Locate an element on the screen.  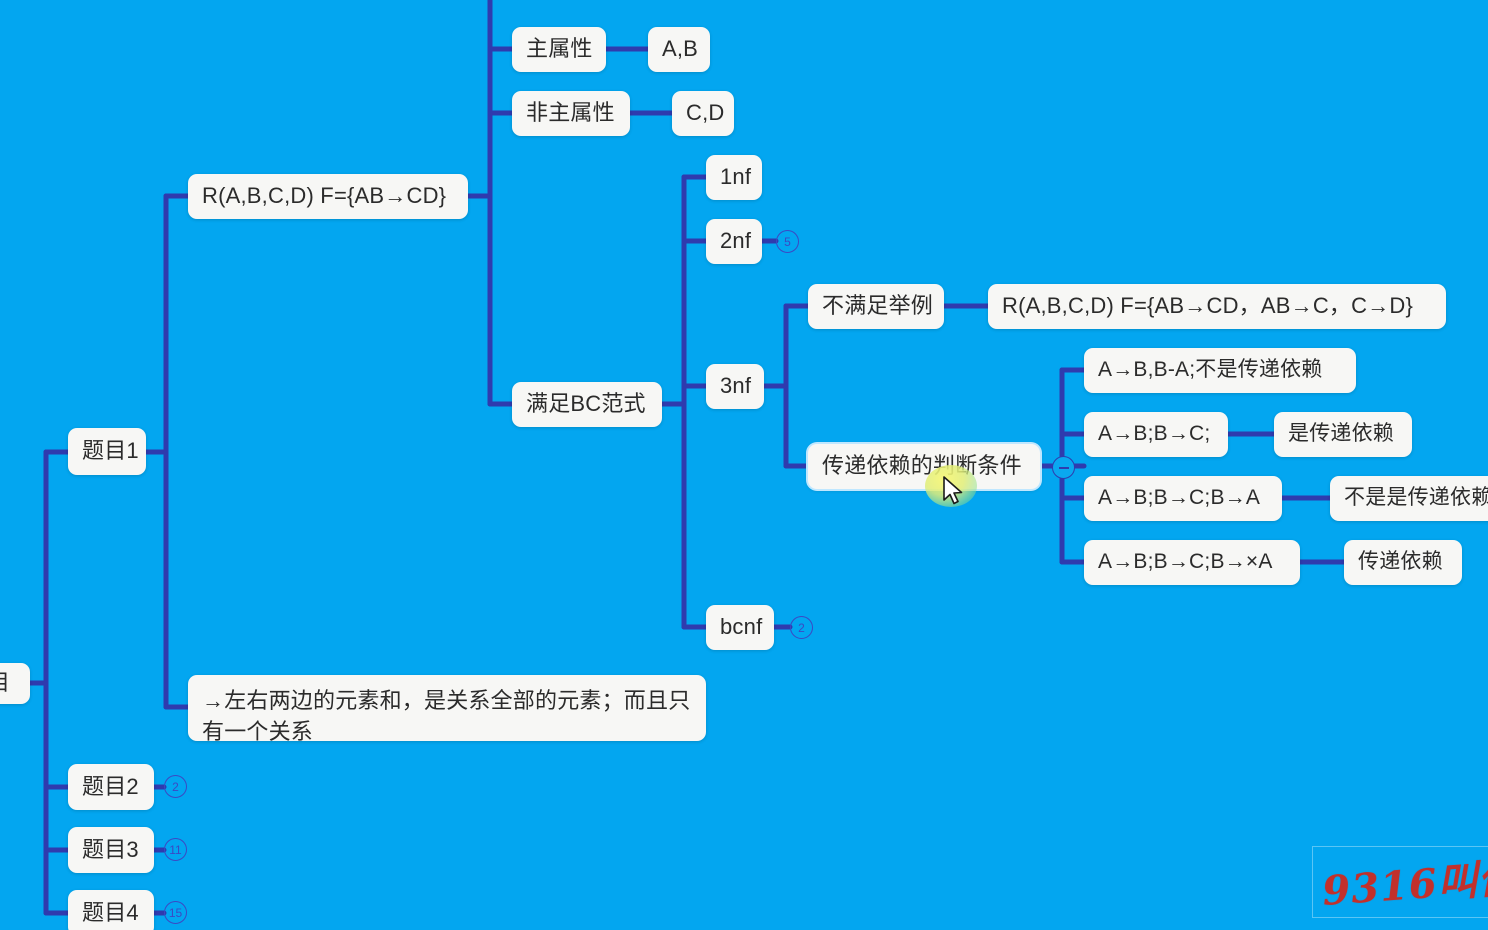
node-condition-4-result: 传递依赖 is located at coordinates (1403, 562).